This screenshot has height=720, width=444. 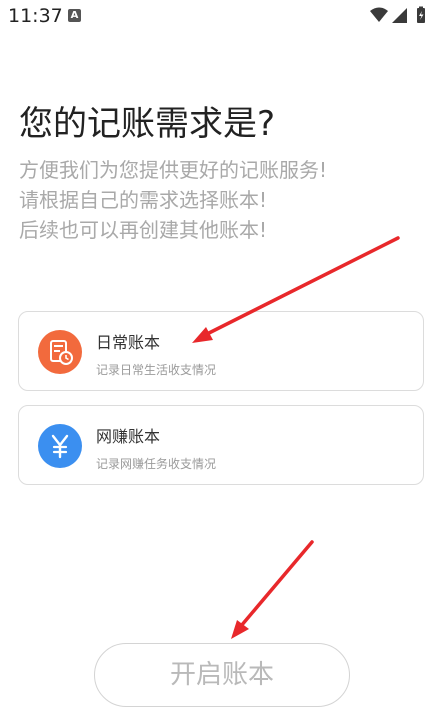 I want to click on ledger-option-online: 网赚账本 记录网赚任务收支情况, so click(x=221, y=445).